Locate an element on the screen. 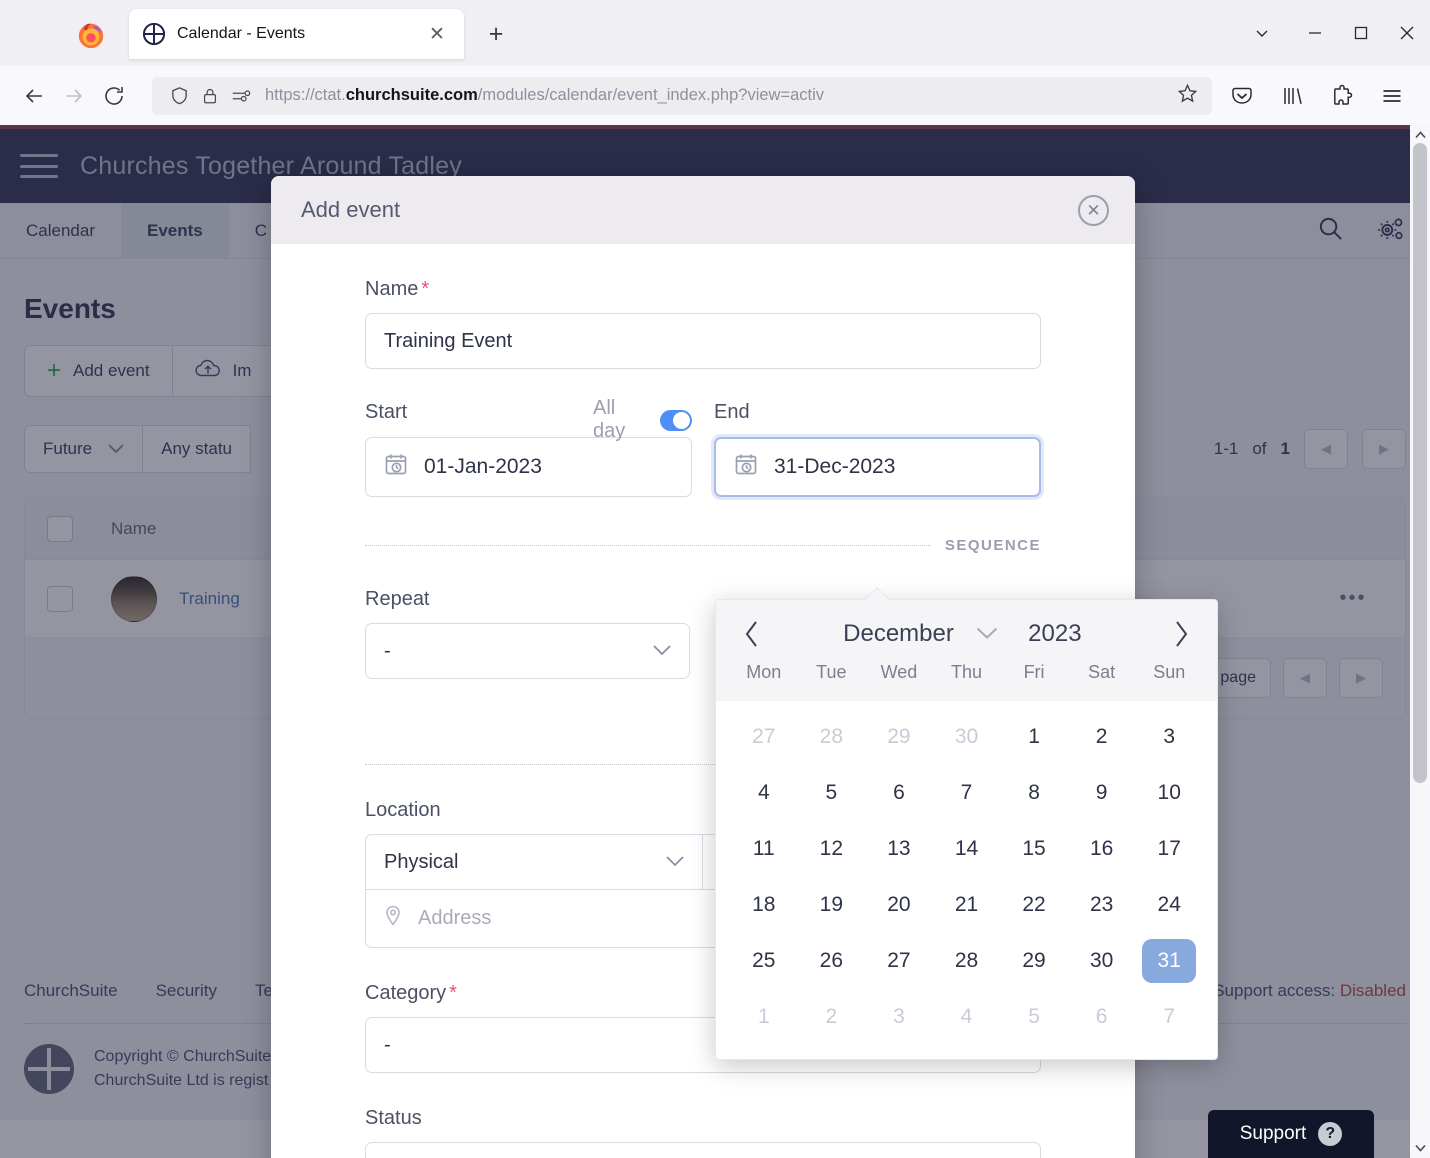 The width and height of the screenshot is (1430, 1158). status-select: Confirmed is located at coordinates (703, 1150).